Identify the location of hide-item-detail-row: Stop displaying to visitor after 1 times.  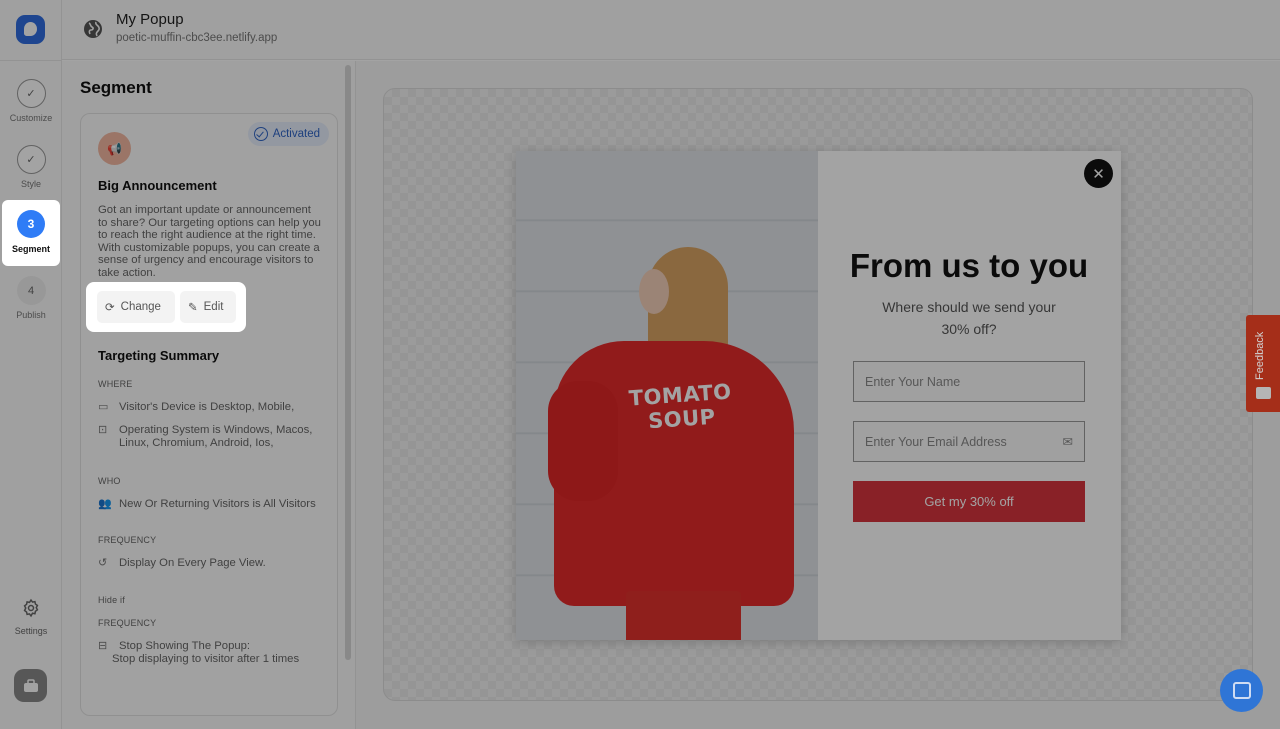
(228, 659).